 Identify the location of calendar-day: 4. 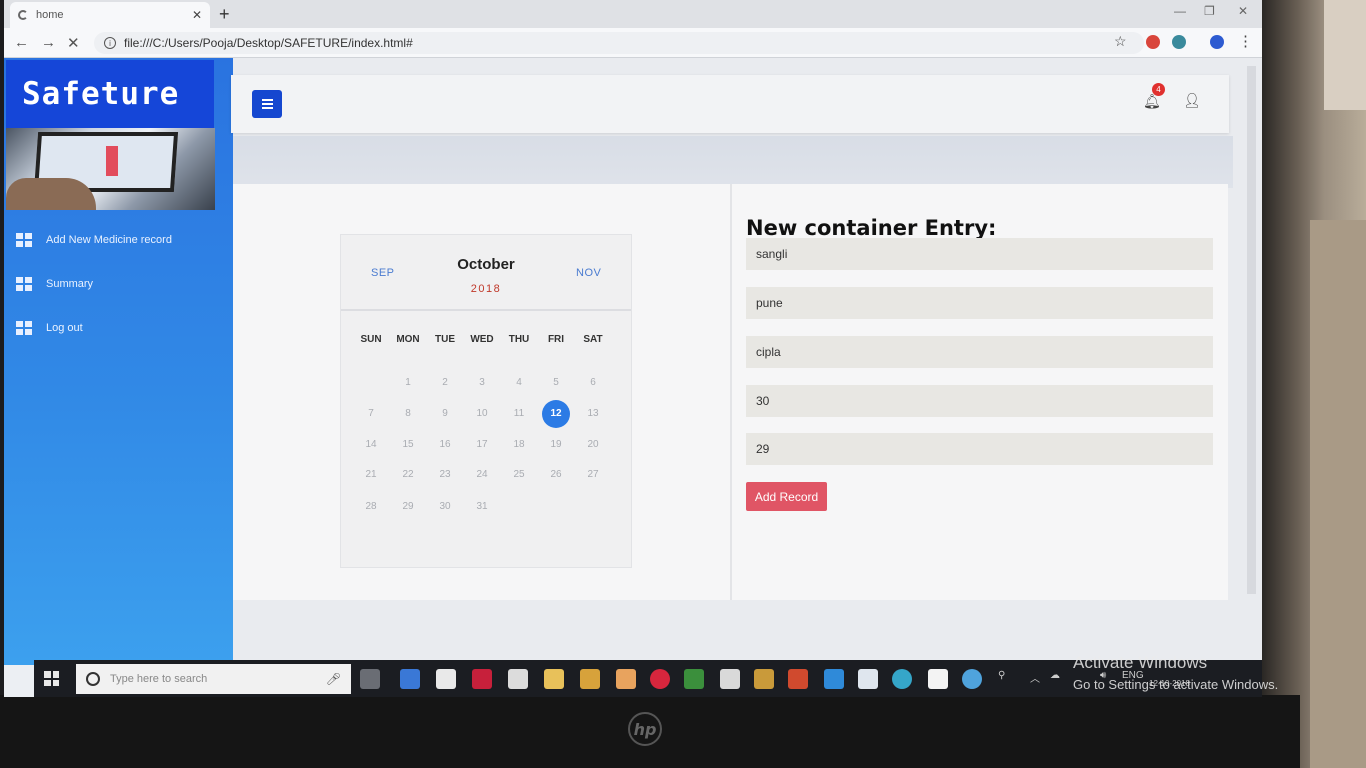
(519, 383).